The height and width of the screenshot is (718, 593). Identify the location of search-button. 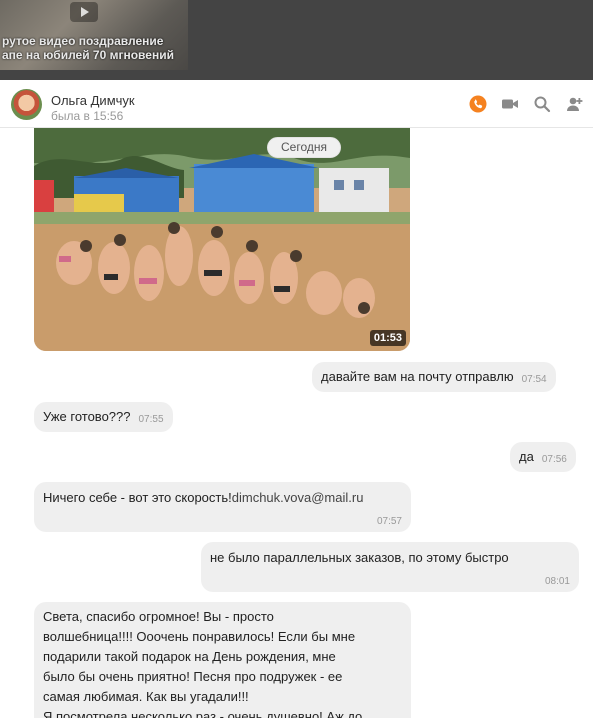
(542, 104).